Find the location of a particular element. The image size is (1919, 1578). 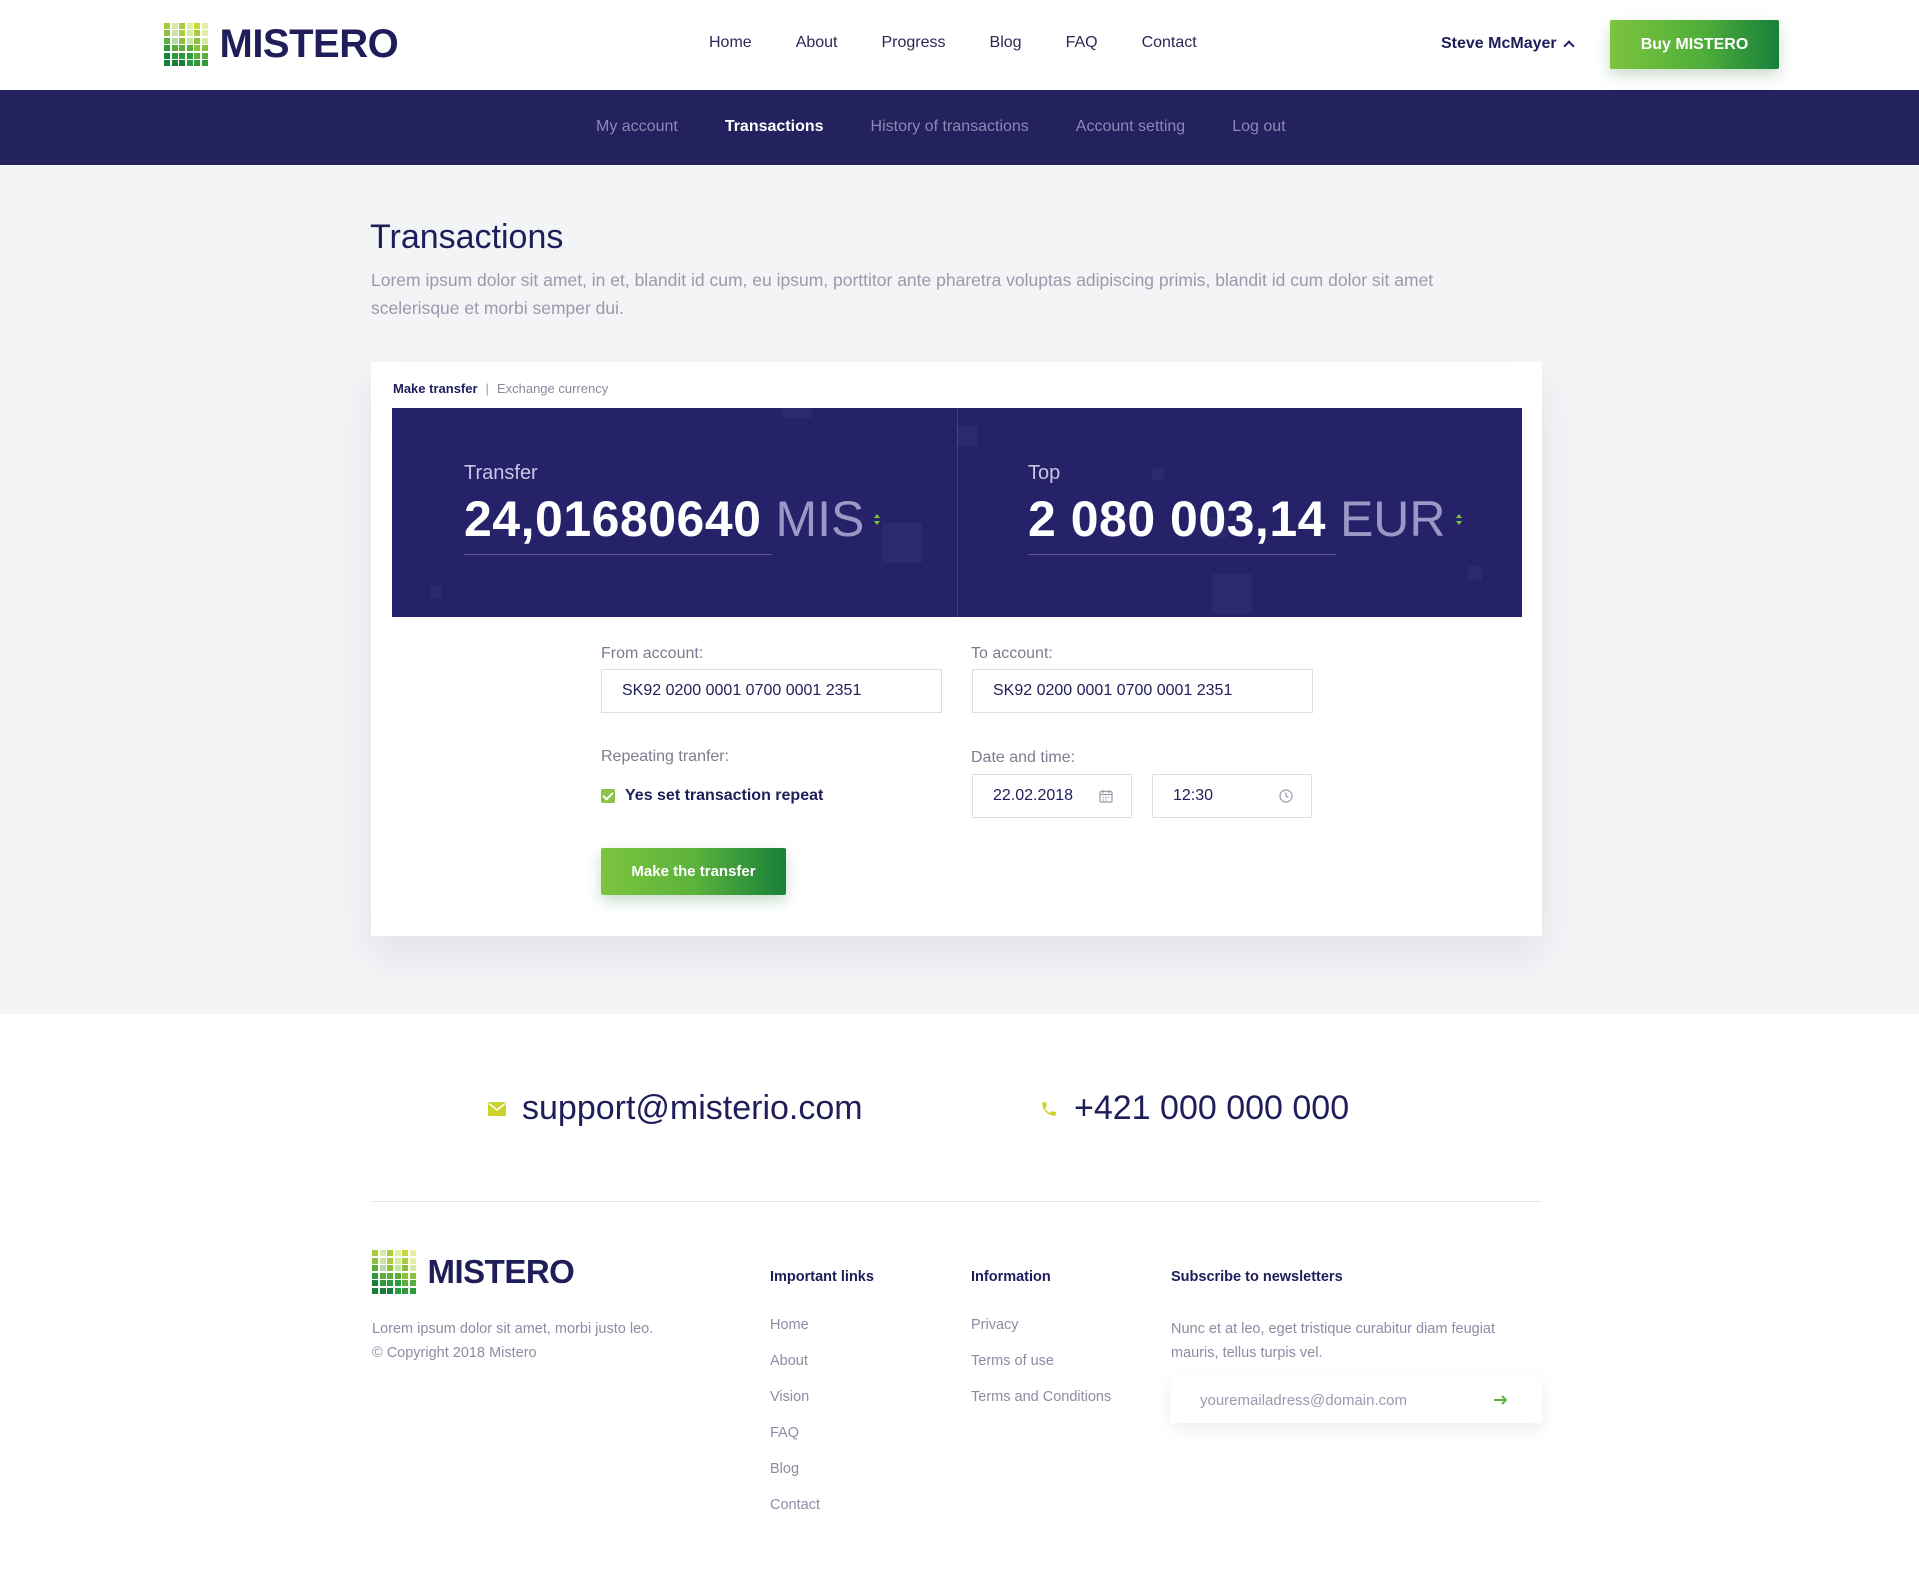

information-title: Information is located at coordinates (1011, 1277).